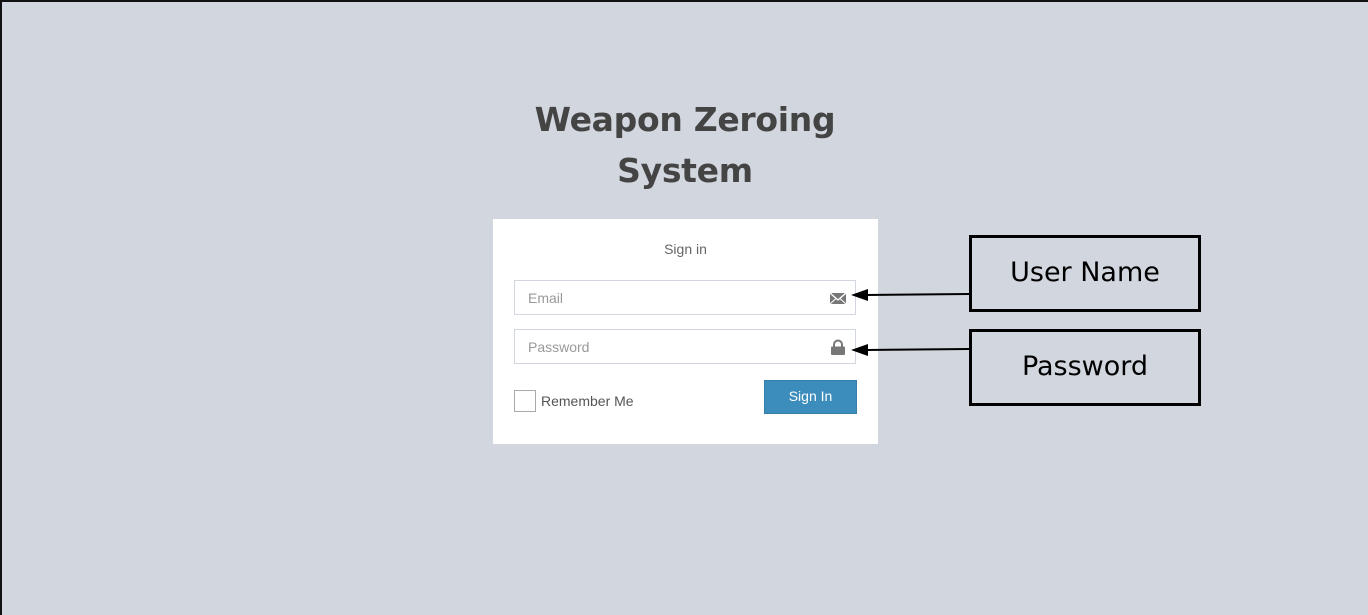  What do you see at coordinates (917, 294) in the screenshot?
I see `user-name-arrow-line` at bounding box center [917, 294].